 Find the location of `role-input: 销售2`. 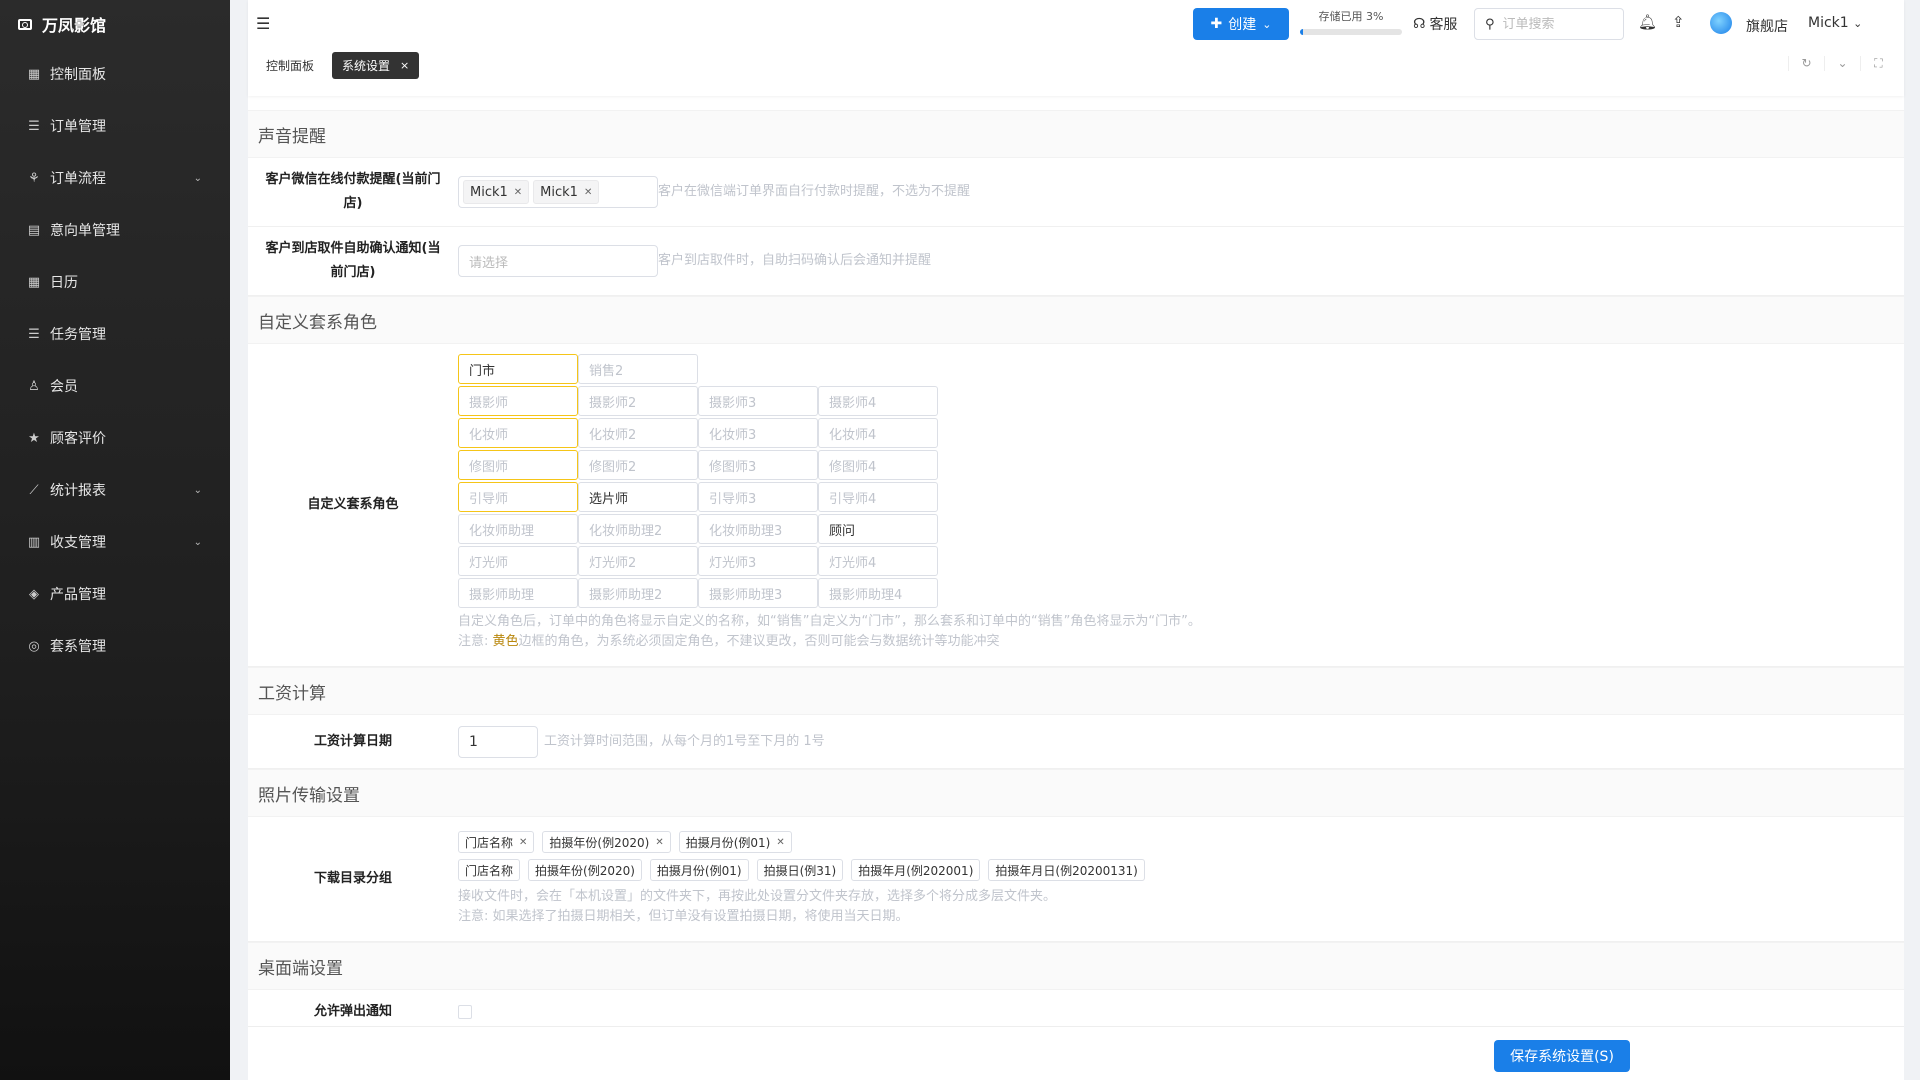

role-input: 销售2 is located at coordinates (638, 369).